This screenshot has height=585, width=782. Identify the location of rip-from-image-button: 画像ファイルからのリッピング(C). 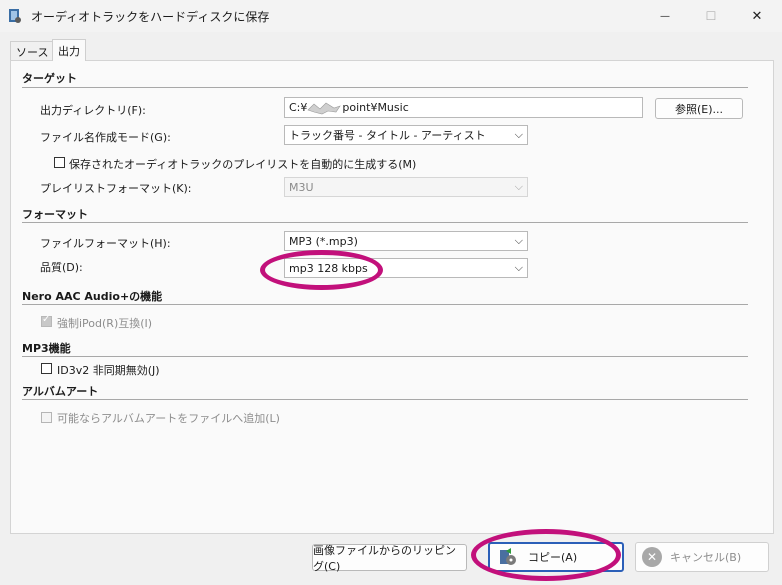
(389, 558).